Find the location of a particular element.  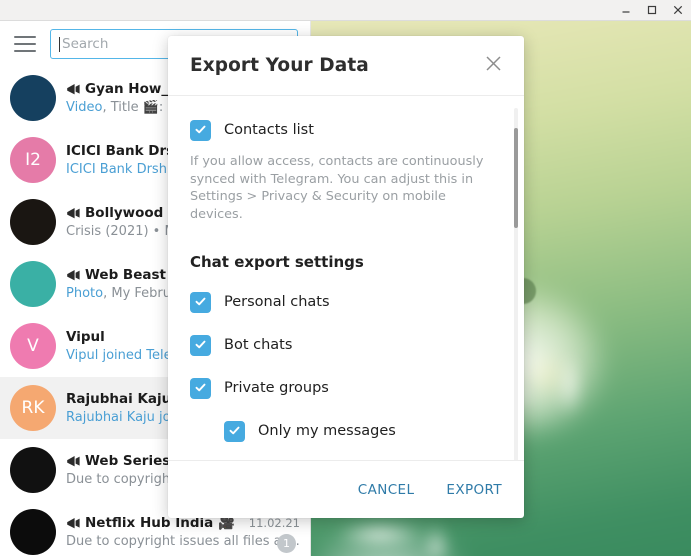

dialog-title: Export Your Data is located at coordinates (279, 65).